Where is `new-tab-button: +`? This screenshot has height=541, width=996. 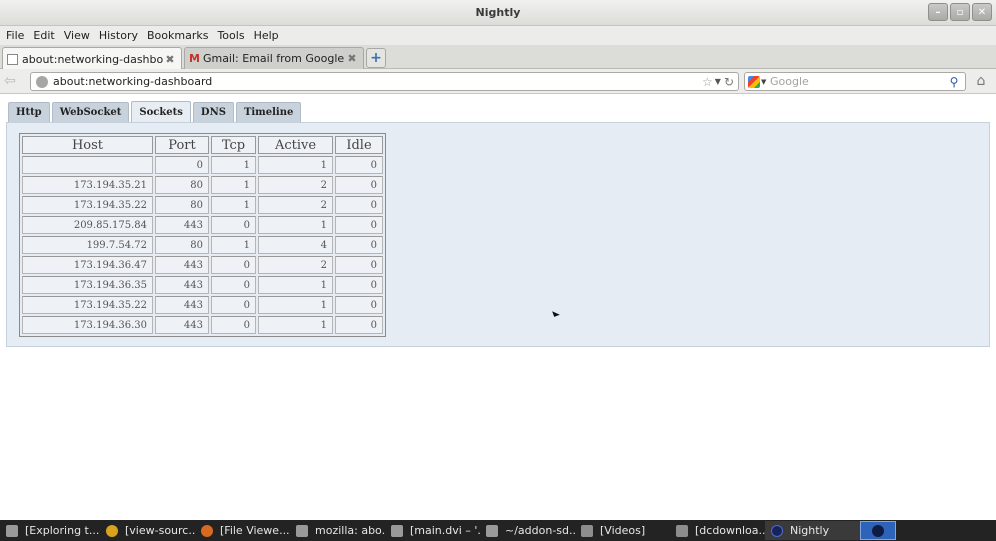
new-tab-button: + is located at coordinates (376, 58).